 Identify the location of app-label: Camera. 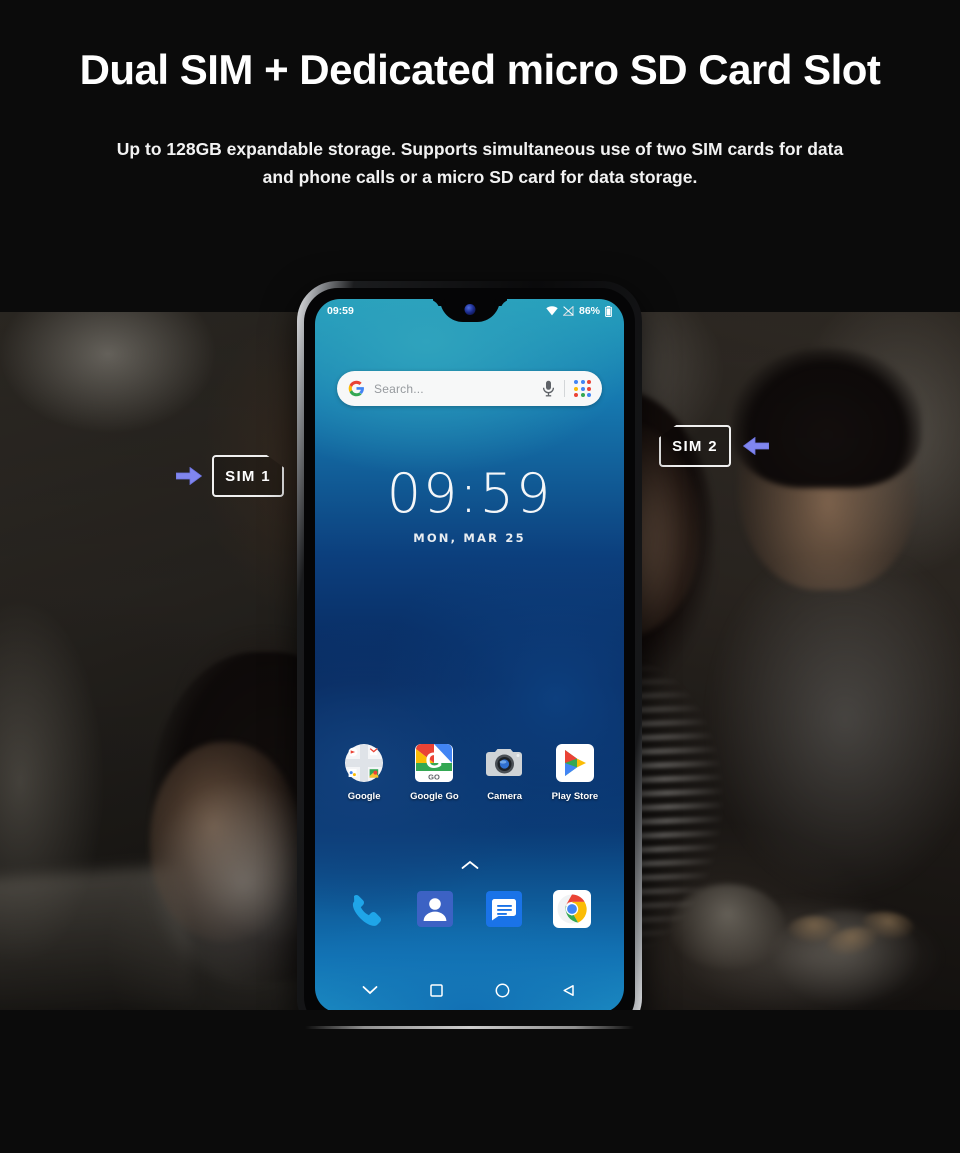
(505, 796).